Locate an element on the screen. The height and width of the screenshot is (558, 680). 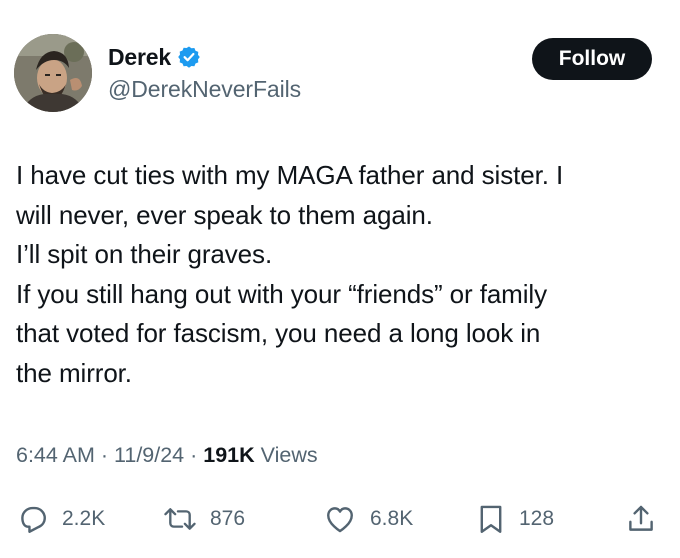
bookmark-count: 128 is located at coordinates (537, 518).